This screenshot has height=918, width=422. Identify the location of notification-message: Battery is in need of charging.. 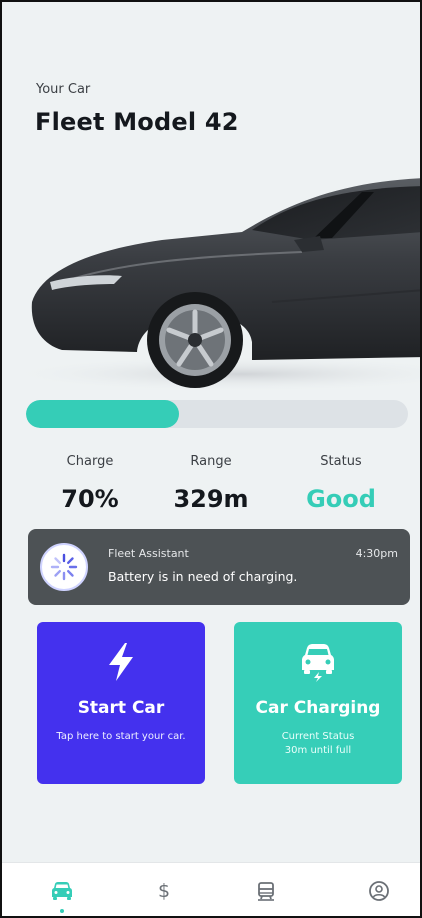
(203, 576).